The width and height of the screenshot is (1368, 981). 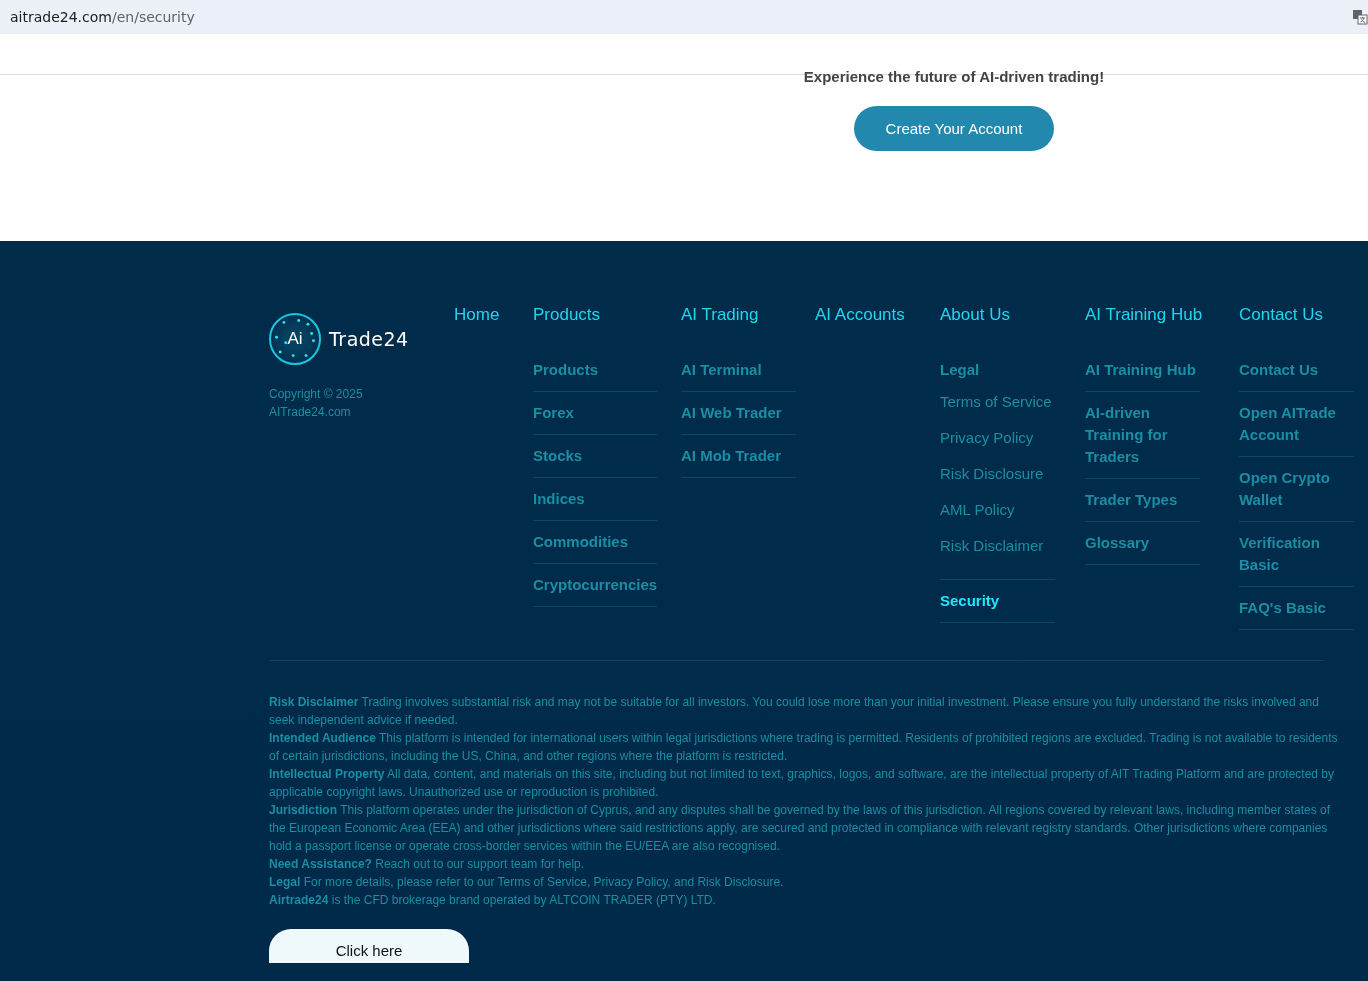 What do you see at coordinates (804, 747) in the screenshot?
I see `notice-paragraph: Intended Audience This platform is intended for international users within legal jurisdictions where trading is permitted. Residents of prohibited regions are excluded. Trading is not available to residents of certain jurisdictions, including the US, China, and other regions where the platform is restricted.` at bounding box center [804, 747].